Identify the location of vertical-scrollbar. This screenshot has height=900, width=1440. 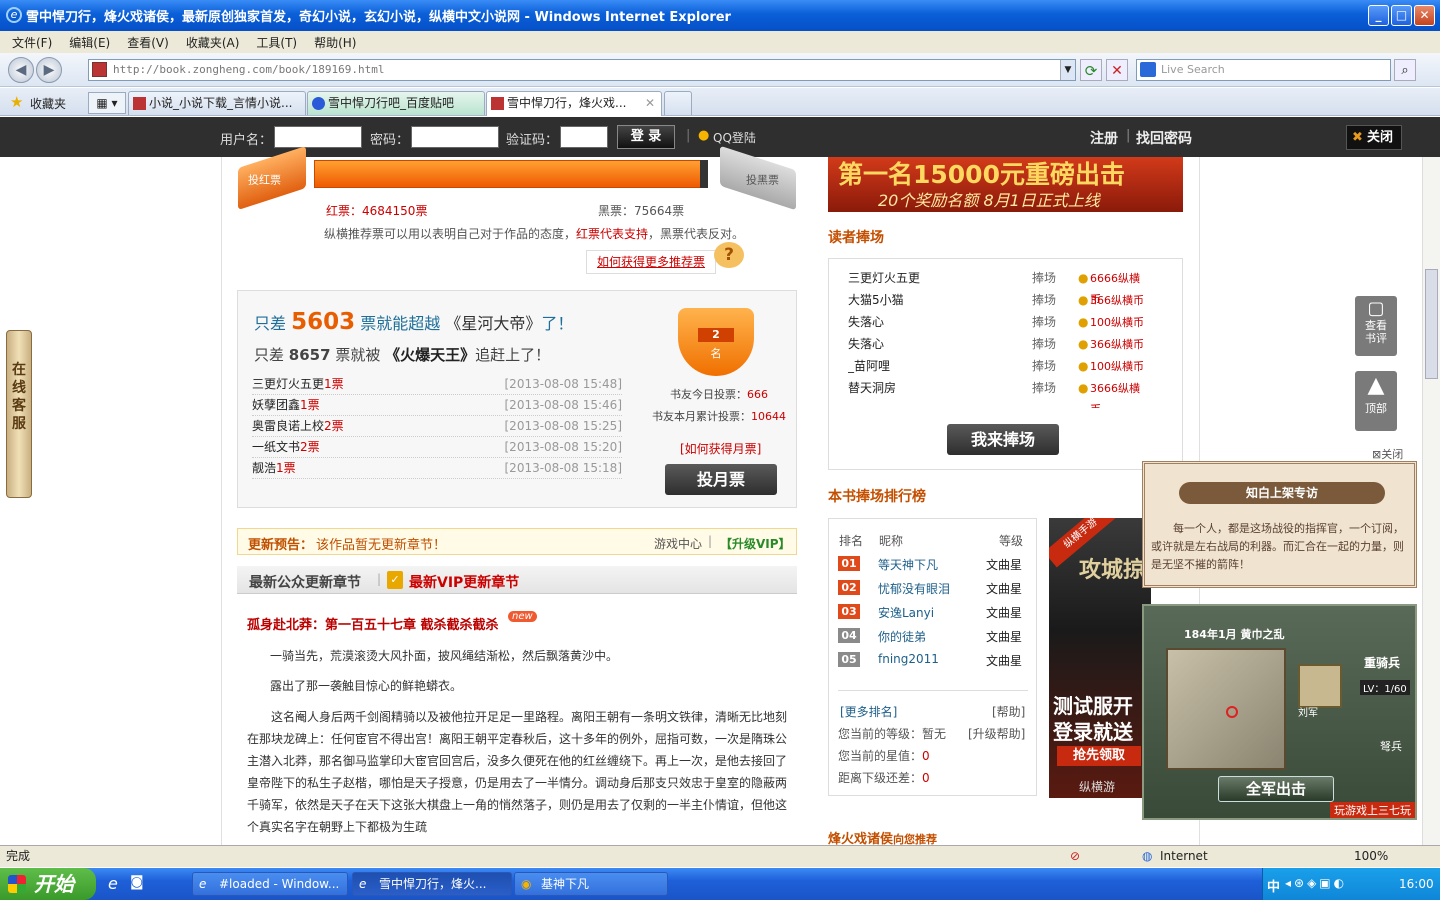
(1431, 501).